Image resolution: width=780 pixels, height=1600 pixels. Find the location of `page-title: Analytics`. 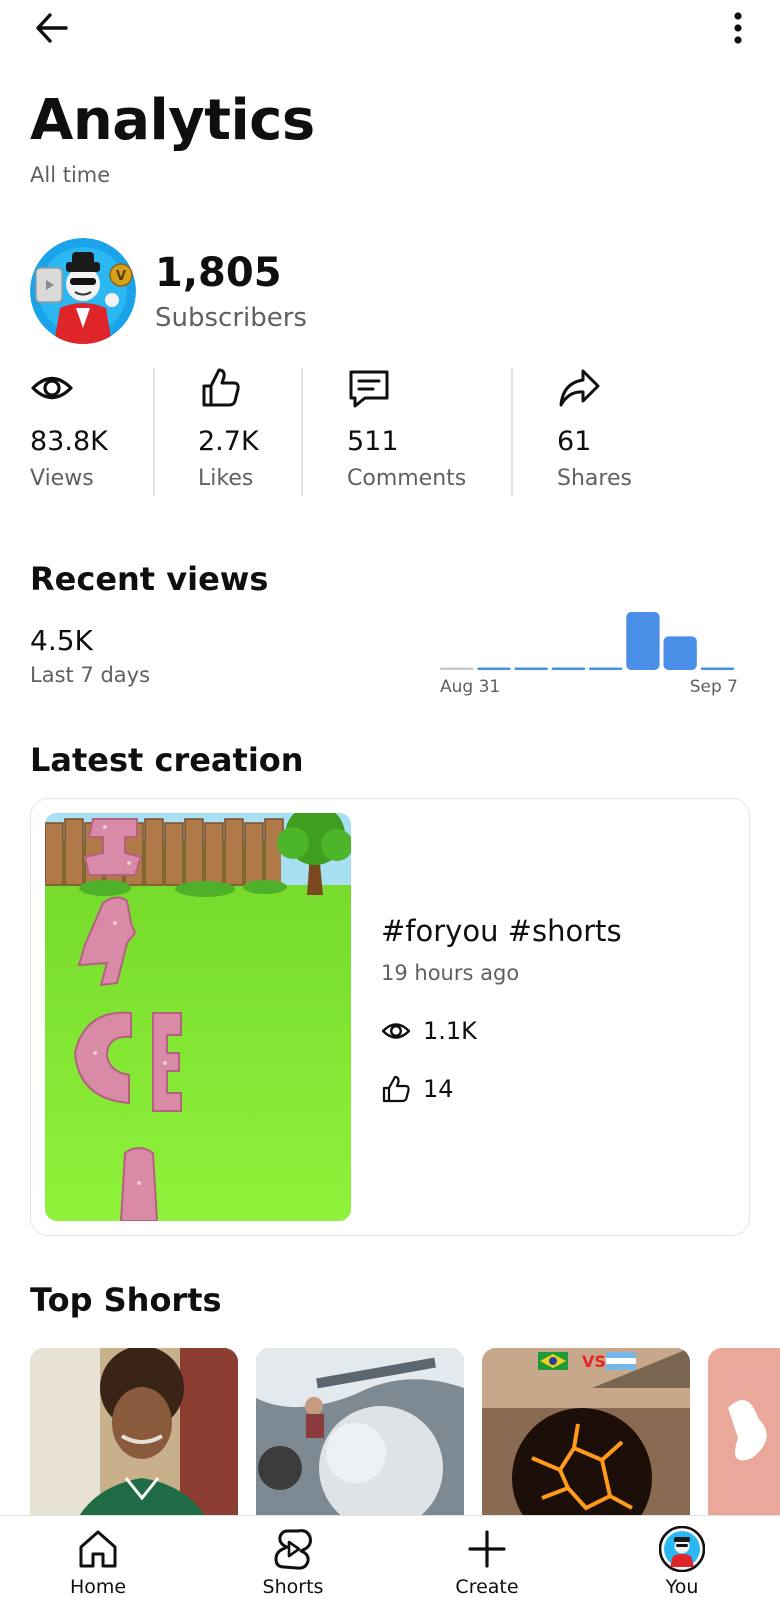

page-title: Analytics is located at coordinates (172, 120).